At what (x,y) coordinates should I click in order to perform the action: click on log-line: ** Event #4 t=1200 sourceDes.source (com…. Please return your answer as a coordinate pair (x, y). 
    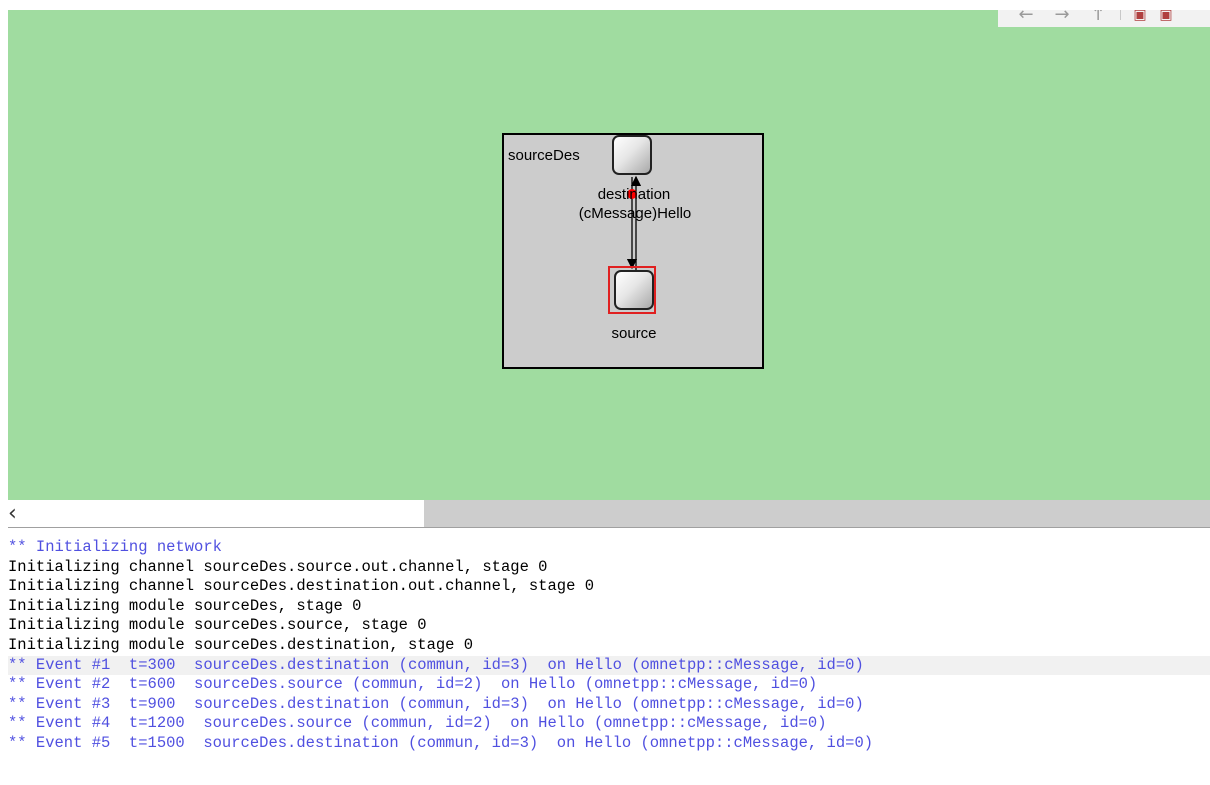
    Looking at the image, I should click on (417, 723).